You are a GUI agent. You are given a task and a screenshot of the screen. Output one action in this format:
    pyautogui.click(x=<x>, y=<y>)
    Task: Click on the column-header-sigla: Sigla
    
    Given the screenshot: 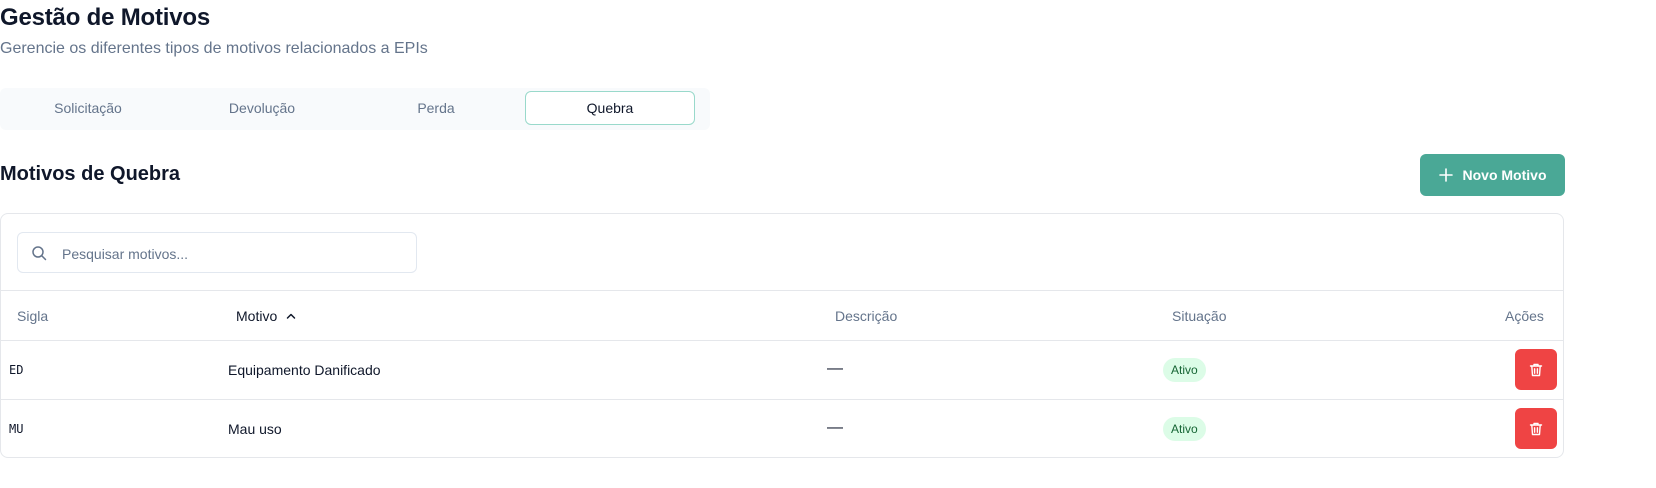 What is the action you would take?
    pyautogui.click(x=32, y=316)
    